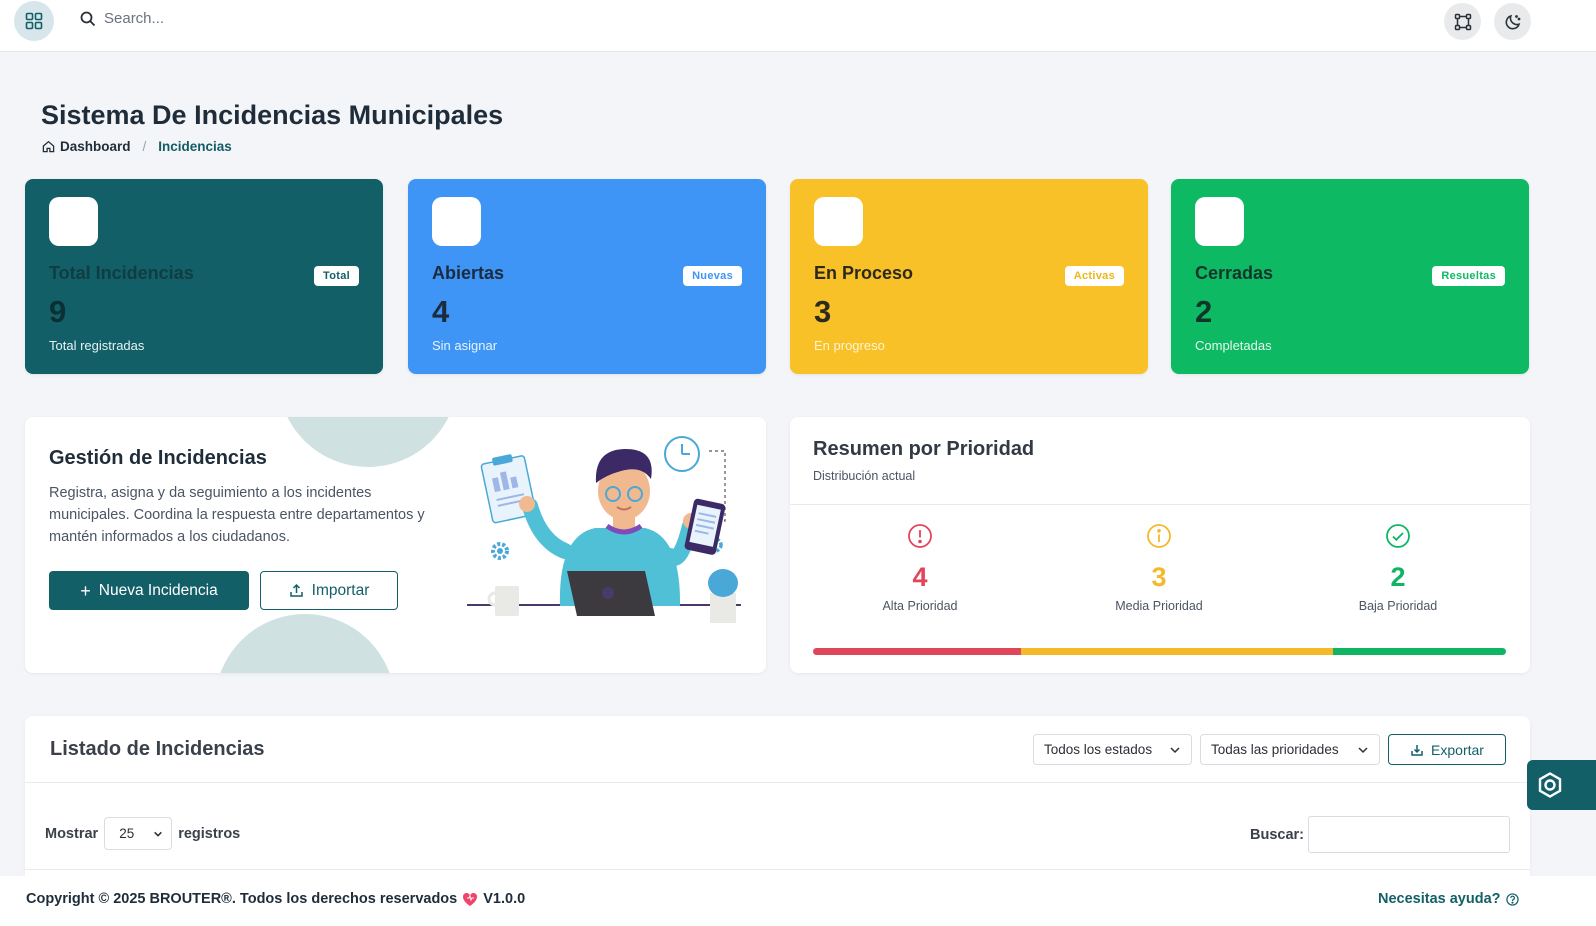  I want to click on management-title: Gestión de Incidencias, so click(158, 458).